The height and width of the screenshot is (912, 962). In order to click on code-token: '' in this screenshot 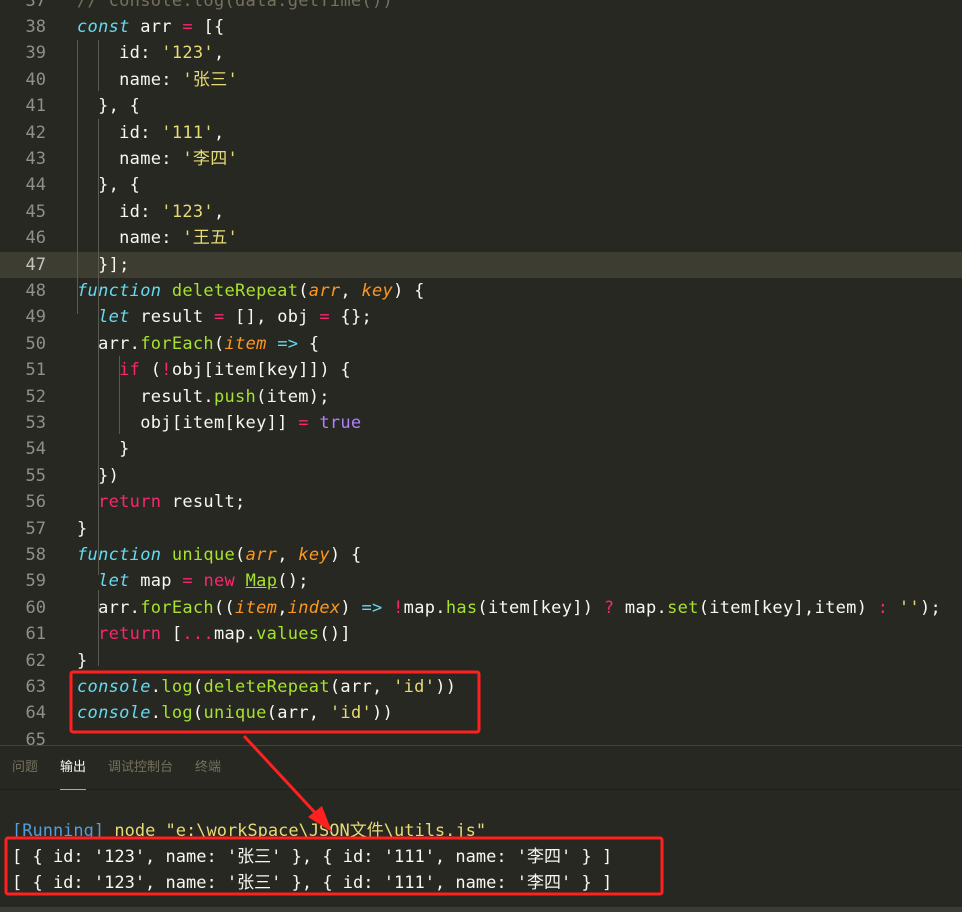, I will do `click(909, 607)`.